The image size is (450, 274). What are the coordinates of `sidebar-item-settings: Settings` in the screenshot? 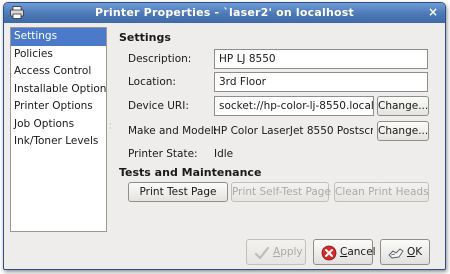 It's located at (58, 37).